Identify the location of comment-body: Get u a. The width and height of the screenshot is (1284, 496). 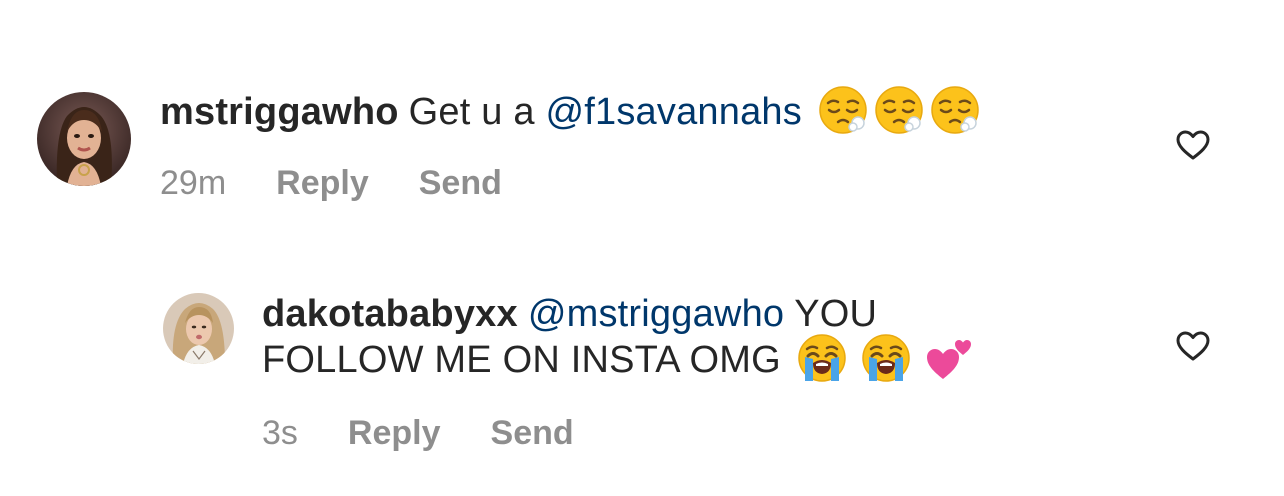
(471, 112).